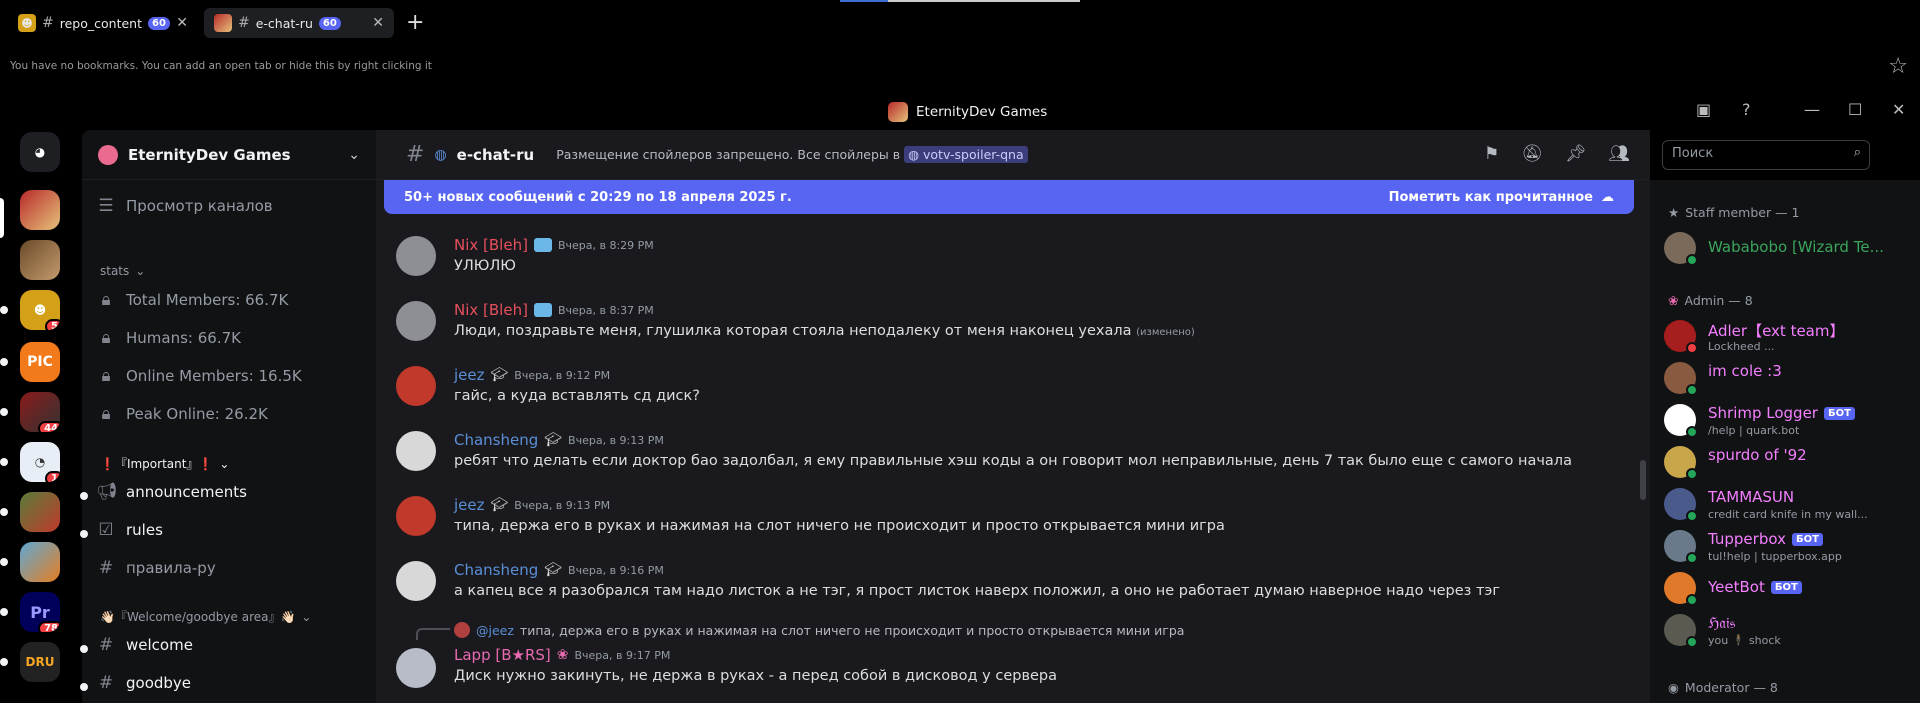 This screenshot has height=703, width=1920. Describe the element at coordinates (207, 300) in the screenshot. I see `channel-label: Total Members: 66.7K` at that location.